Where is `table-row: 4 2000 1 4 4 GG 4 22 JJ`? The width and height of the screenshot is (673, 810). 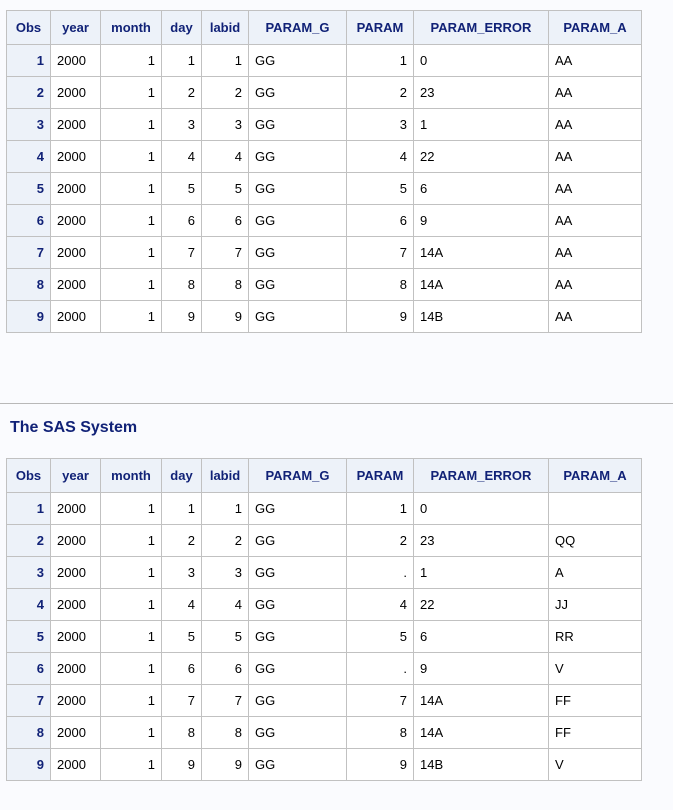 table-row: 4 2000 1 4 4 GG 4 22 JJ is located at coordinates (324, 604).